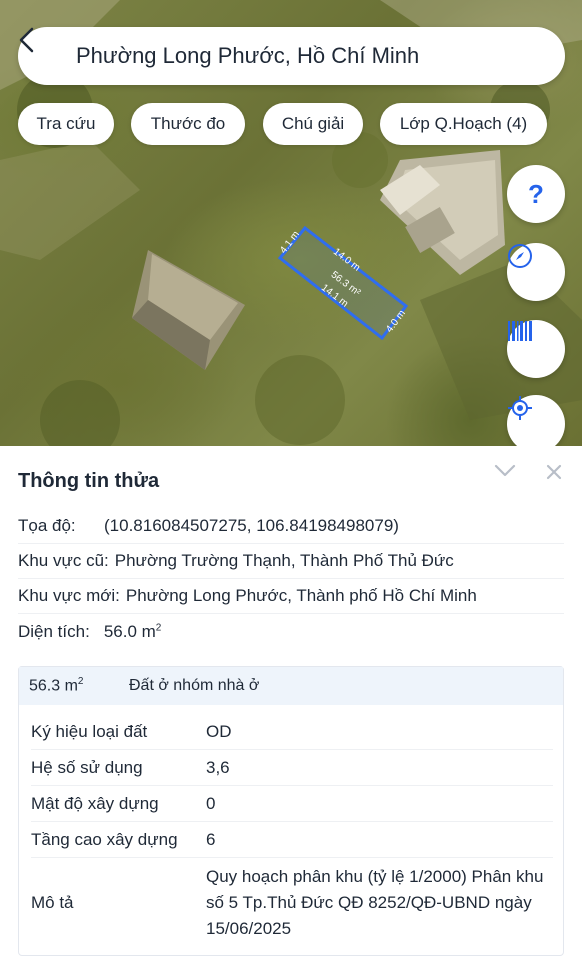 This screenshot has width=582, height=960. I want to click on building-right, so click(442, 212).